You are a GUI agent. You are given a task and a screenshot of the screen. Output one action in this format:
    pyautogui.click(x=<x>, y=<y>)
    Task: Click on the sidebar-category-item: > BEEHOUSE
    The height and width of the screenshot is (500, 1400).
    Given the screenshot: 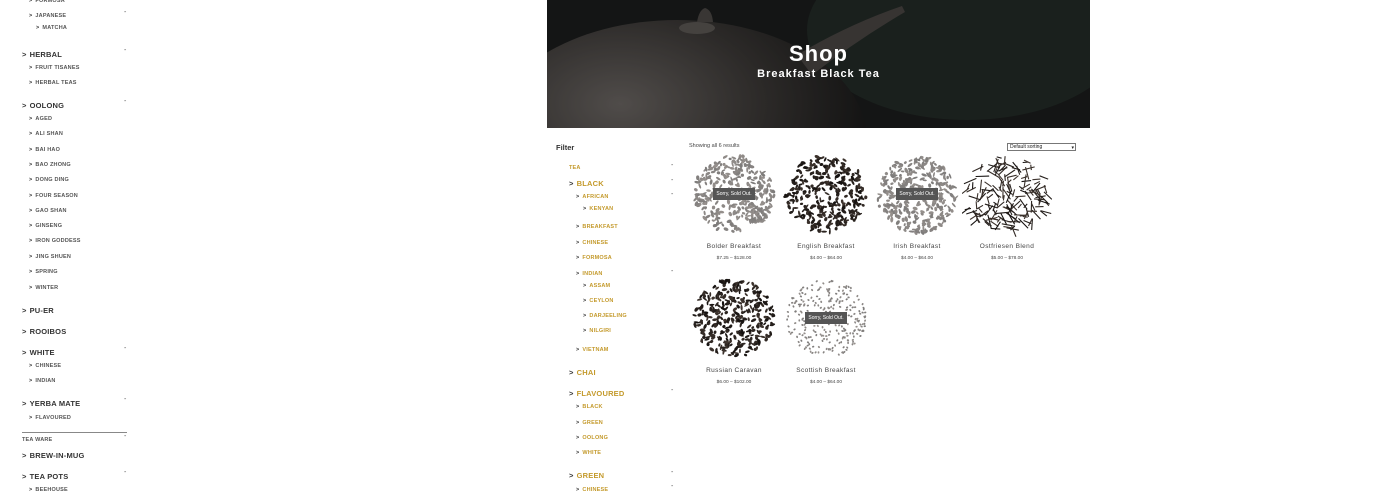 What is the action you would take?
    pyautogui.click(x=48, y=490)
    